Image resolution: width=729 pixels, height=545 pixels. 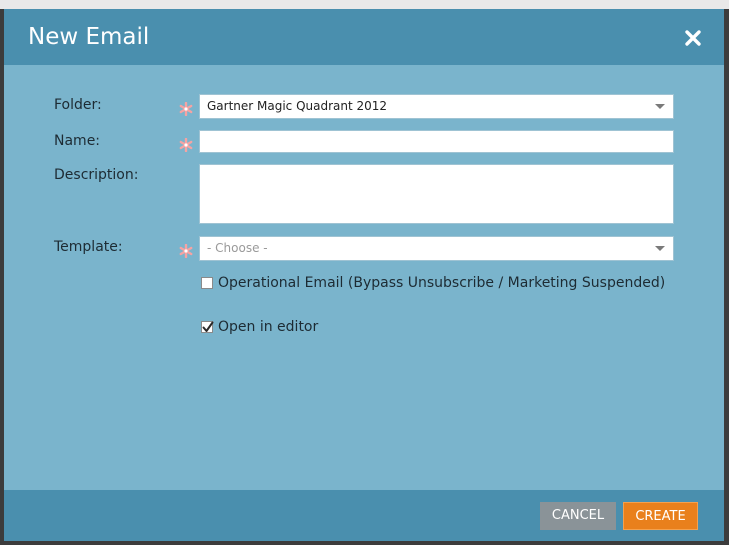 What do you see at coordinates (268, 327) in the screenshot?
I see `open-in-editor-label: Open in editor` at bounding box center [268, 327].